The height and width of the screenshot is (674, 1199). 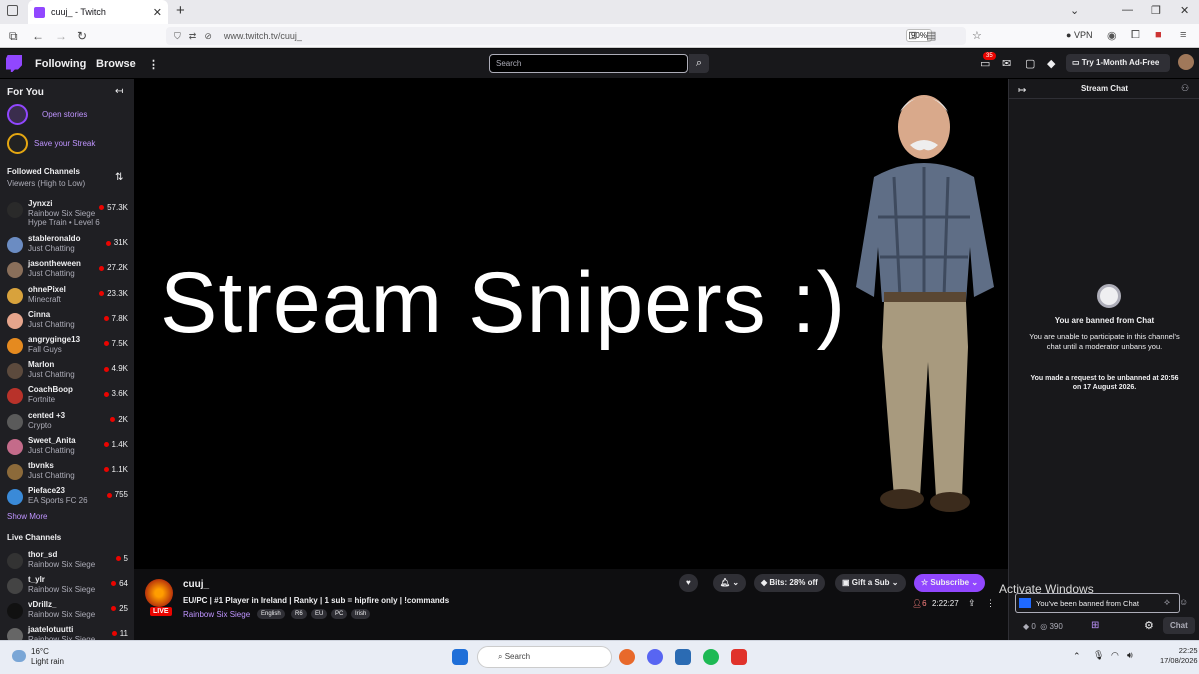 I want to click on follow-heart-button: ♥, so click(x=688, y=583).